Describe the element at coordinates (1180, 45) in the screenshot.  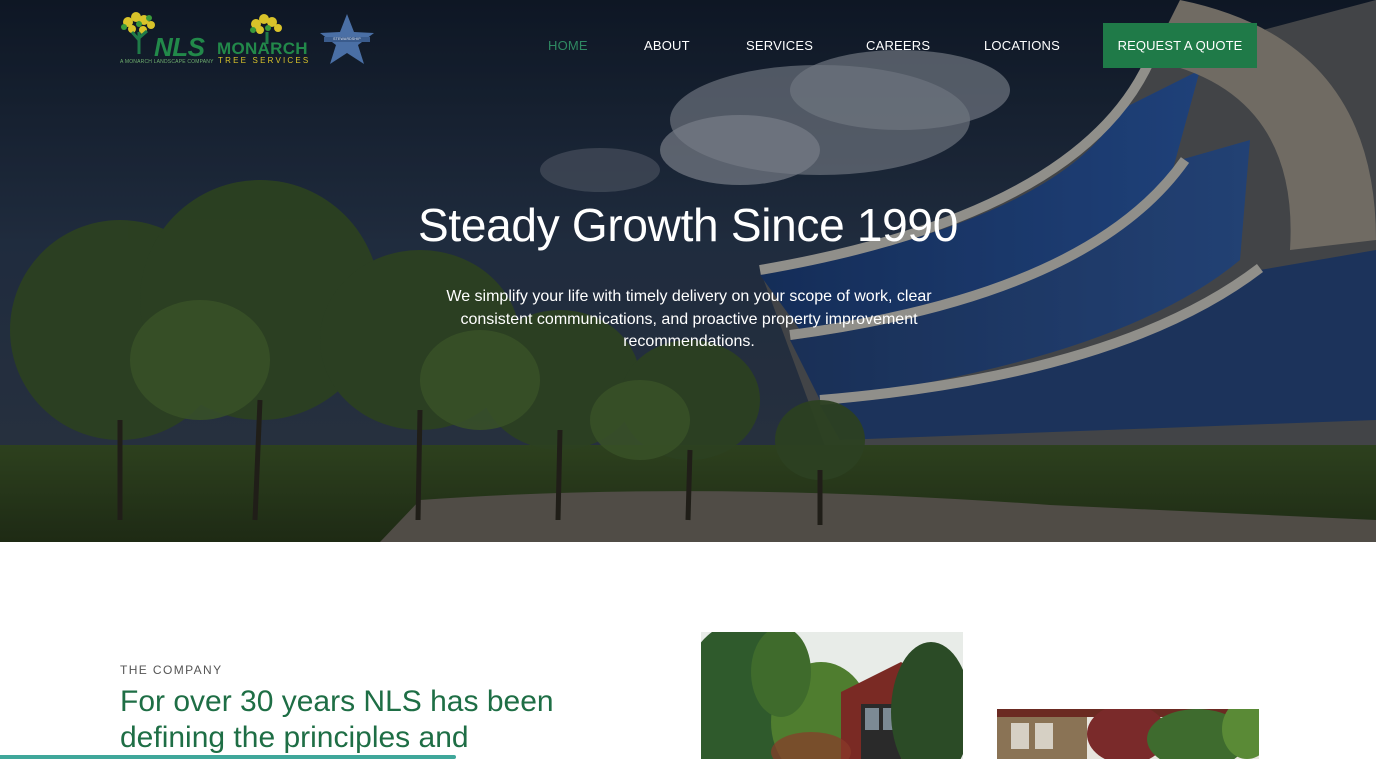
I see `request-quote-button: REQUEST A QUOTE` at that location.